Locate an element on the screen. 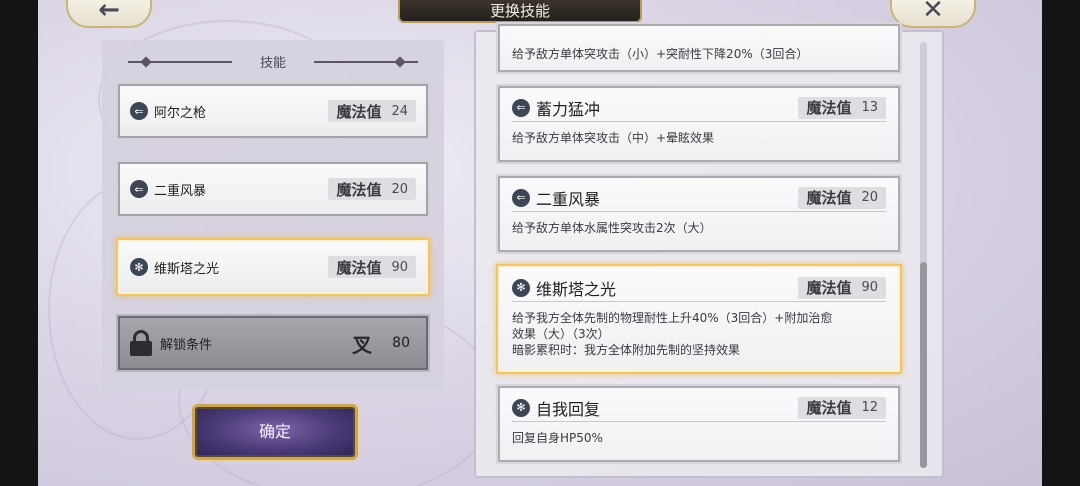  skill-desc: 给予敌方单体突攻击（小）+突耐性下降20%（3回合） is located at coordinates (660, 54).